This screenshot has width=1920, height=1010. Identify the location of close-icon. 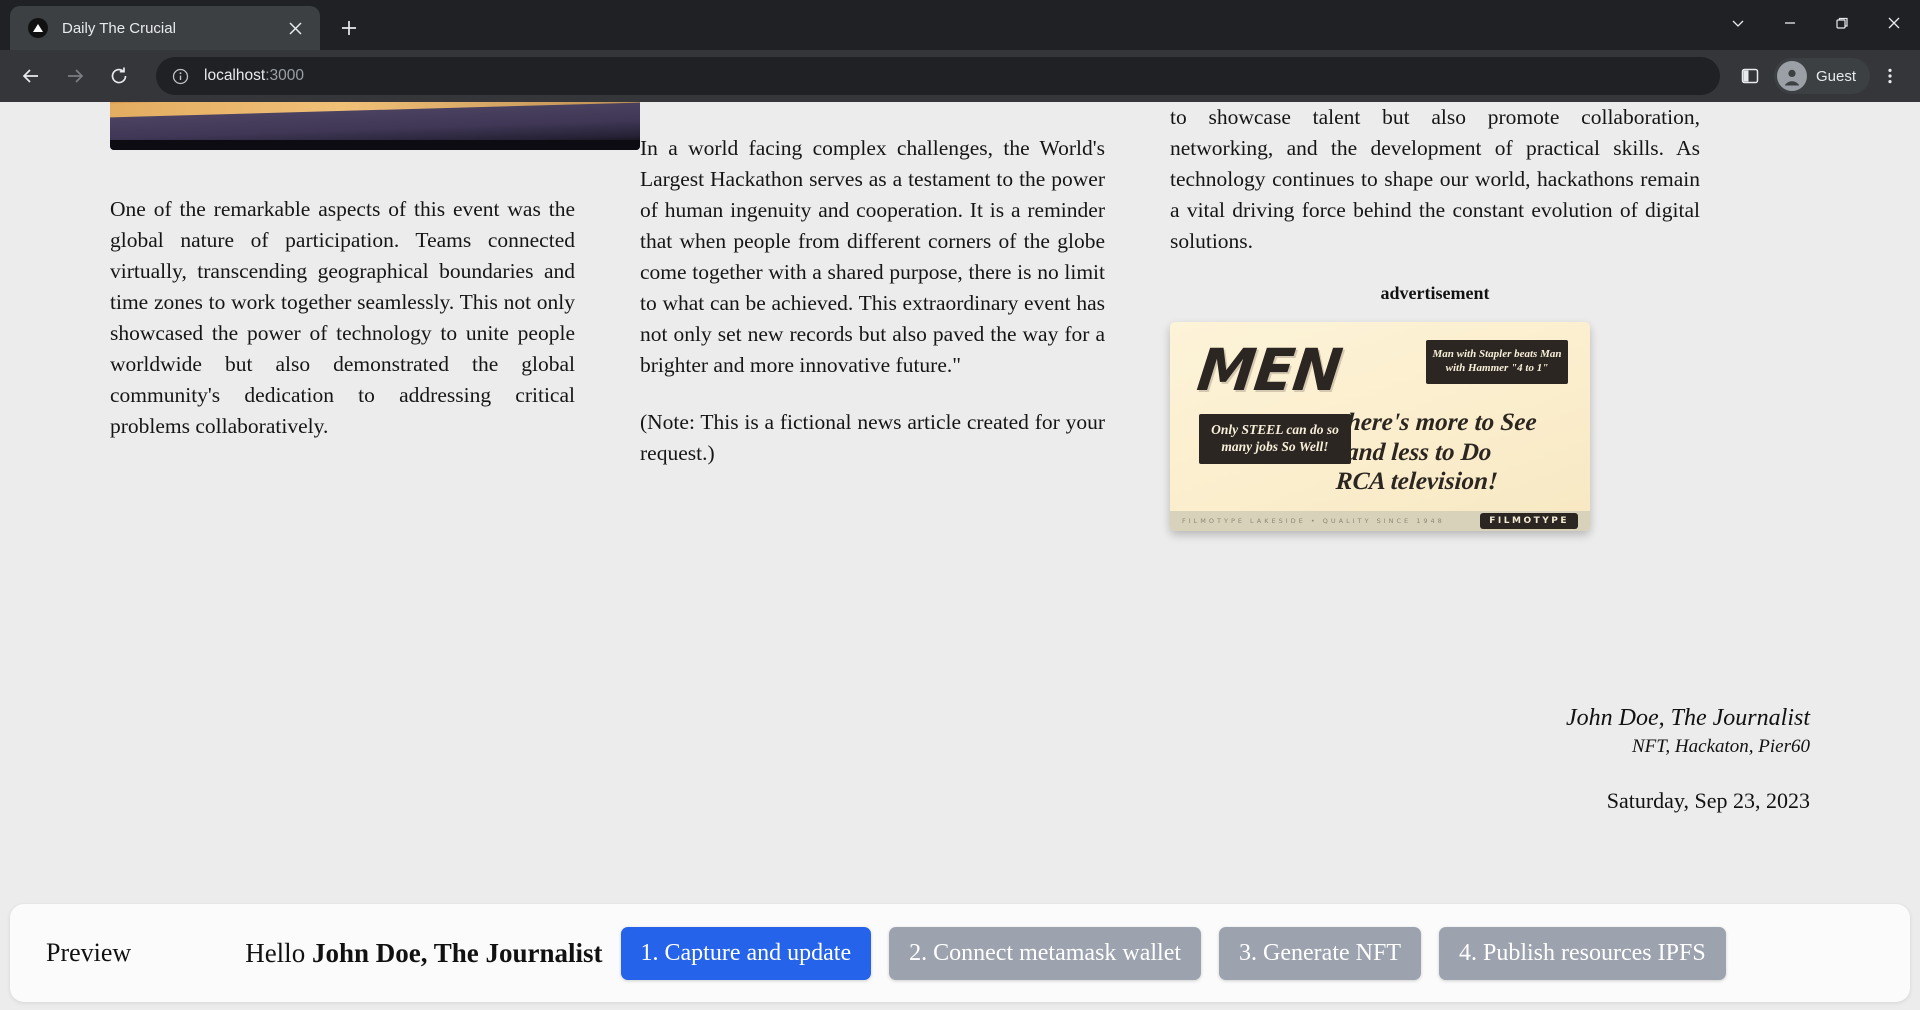
(1894, 23).